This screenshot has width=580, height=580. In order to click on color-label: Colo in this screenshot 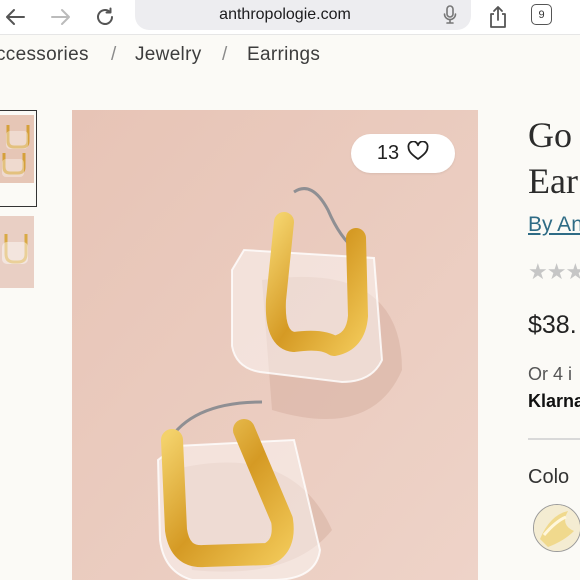, I will do `click(549, 477)`.